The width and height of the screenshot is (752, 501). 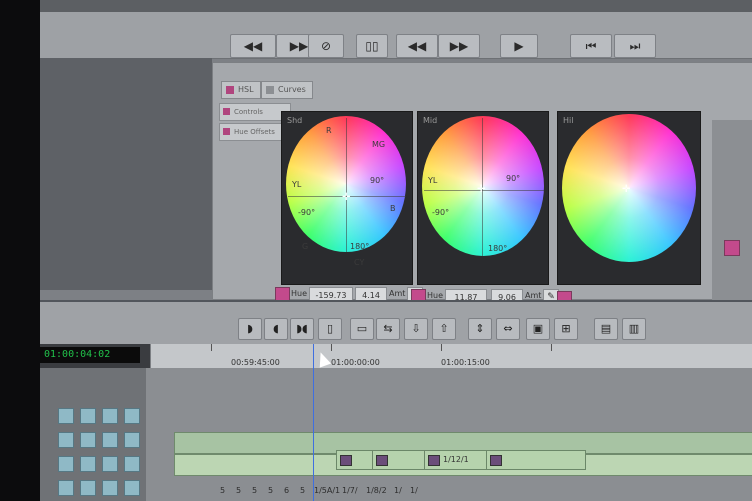 What do you see at coordinates (362, 329) in the screenshot?
I see `overwrite-button: ▭` at bounding box center [362, 329].